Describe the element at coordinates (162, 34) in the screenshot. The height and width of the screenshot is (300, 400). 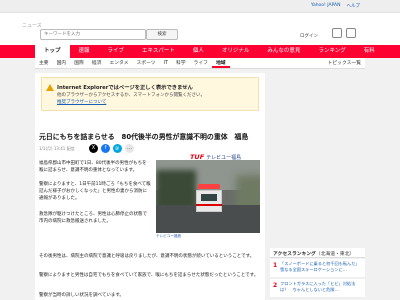
I see `search-button: 検索` at that location.